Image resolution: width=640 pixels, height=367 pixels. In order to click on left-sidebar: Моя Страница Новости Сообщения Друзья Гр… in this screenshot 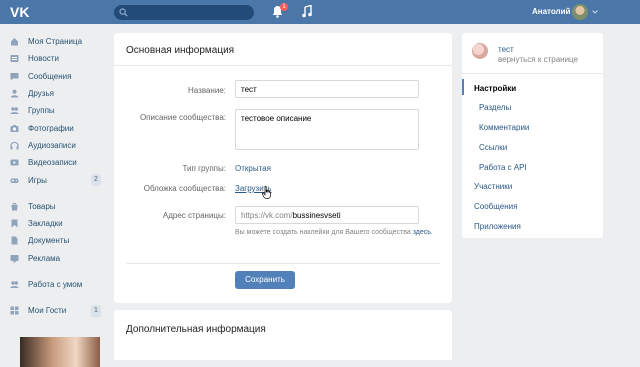, I will do `click(60, 176)`.